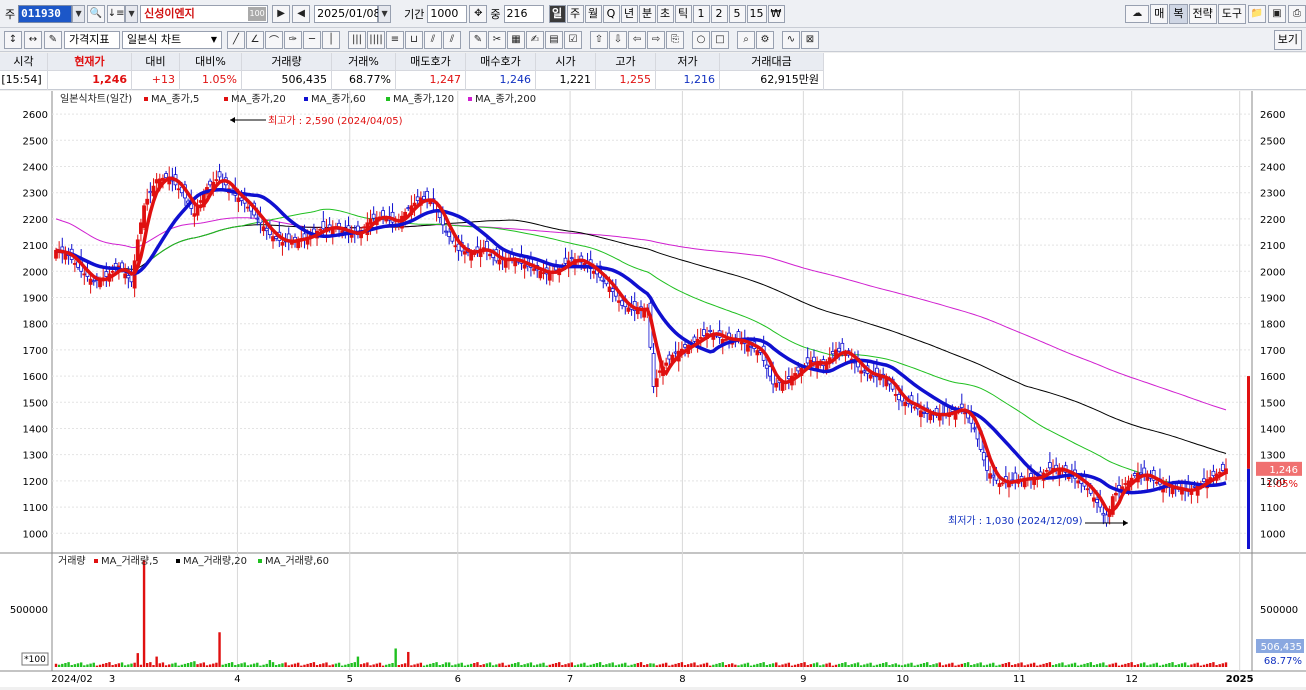 This screenshot has height=690, width=1306. Describe the element at coordinates (33, 39) in the screenshot. I see `arrow-left-right-icon: ↔` at that location.